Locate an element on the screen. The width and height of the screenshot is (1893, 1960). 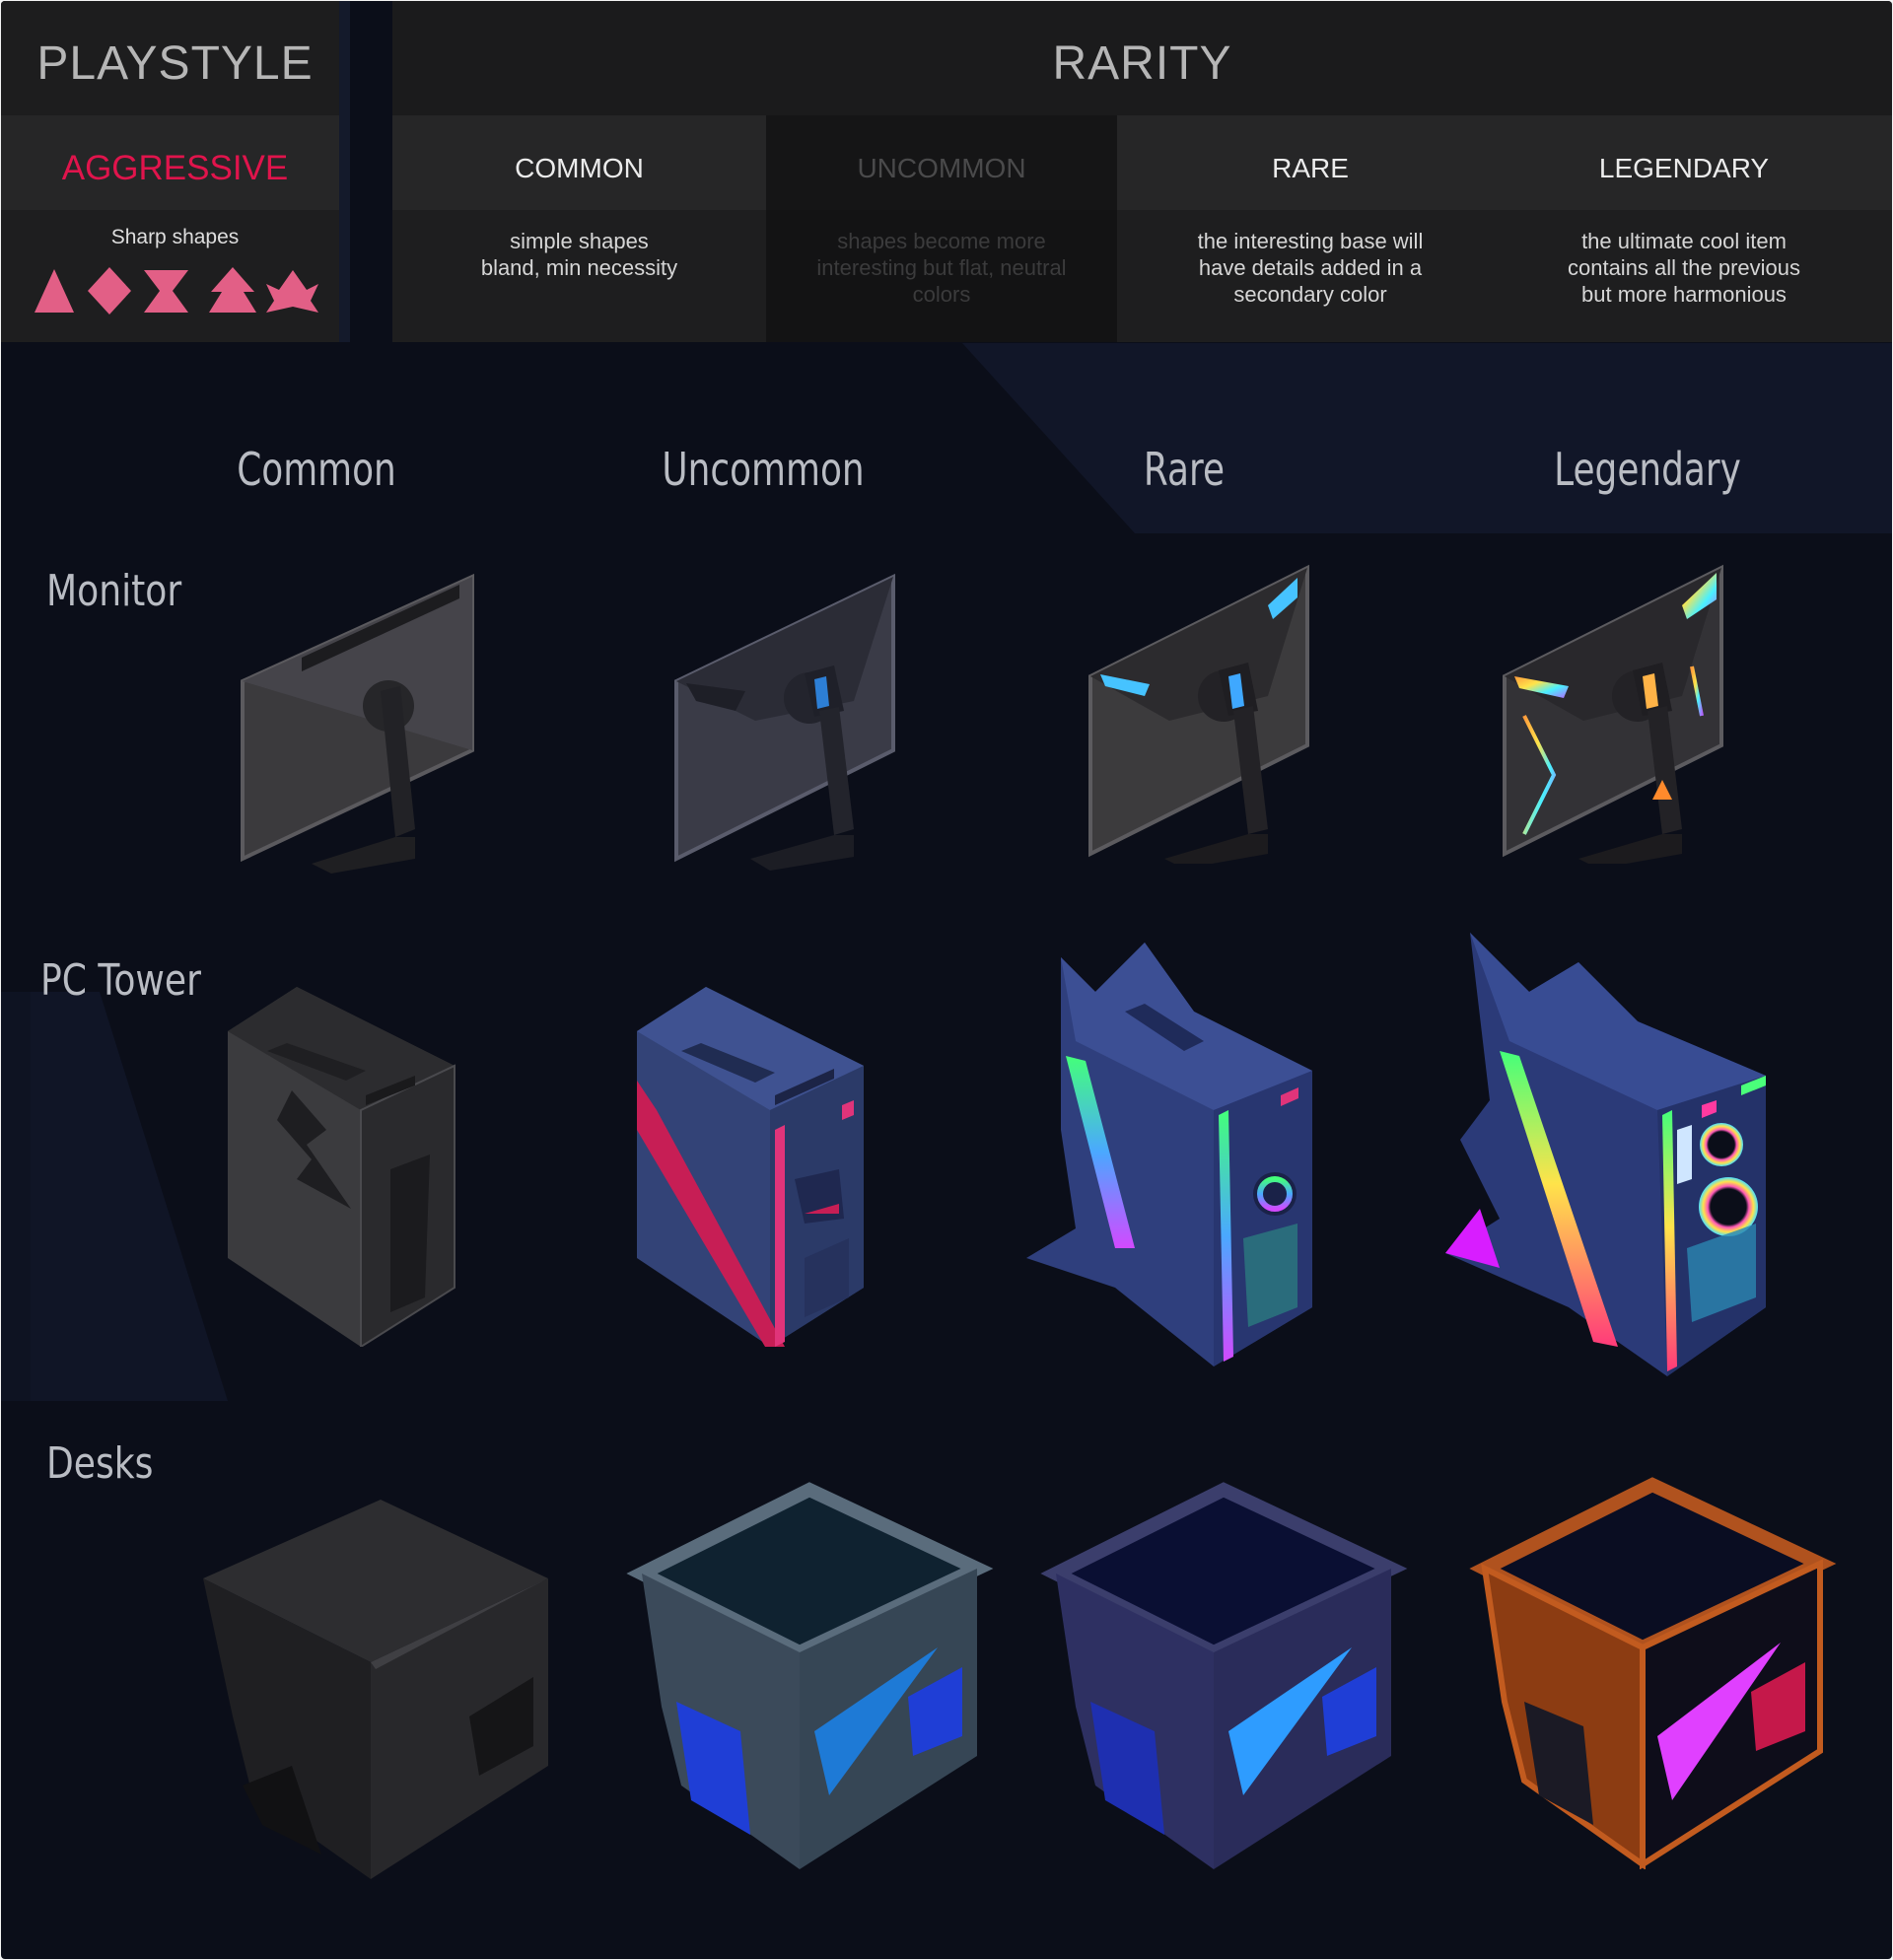
rarity-header: RARITY is located at coordinates (1142, 63).